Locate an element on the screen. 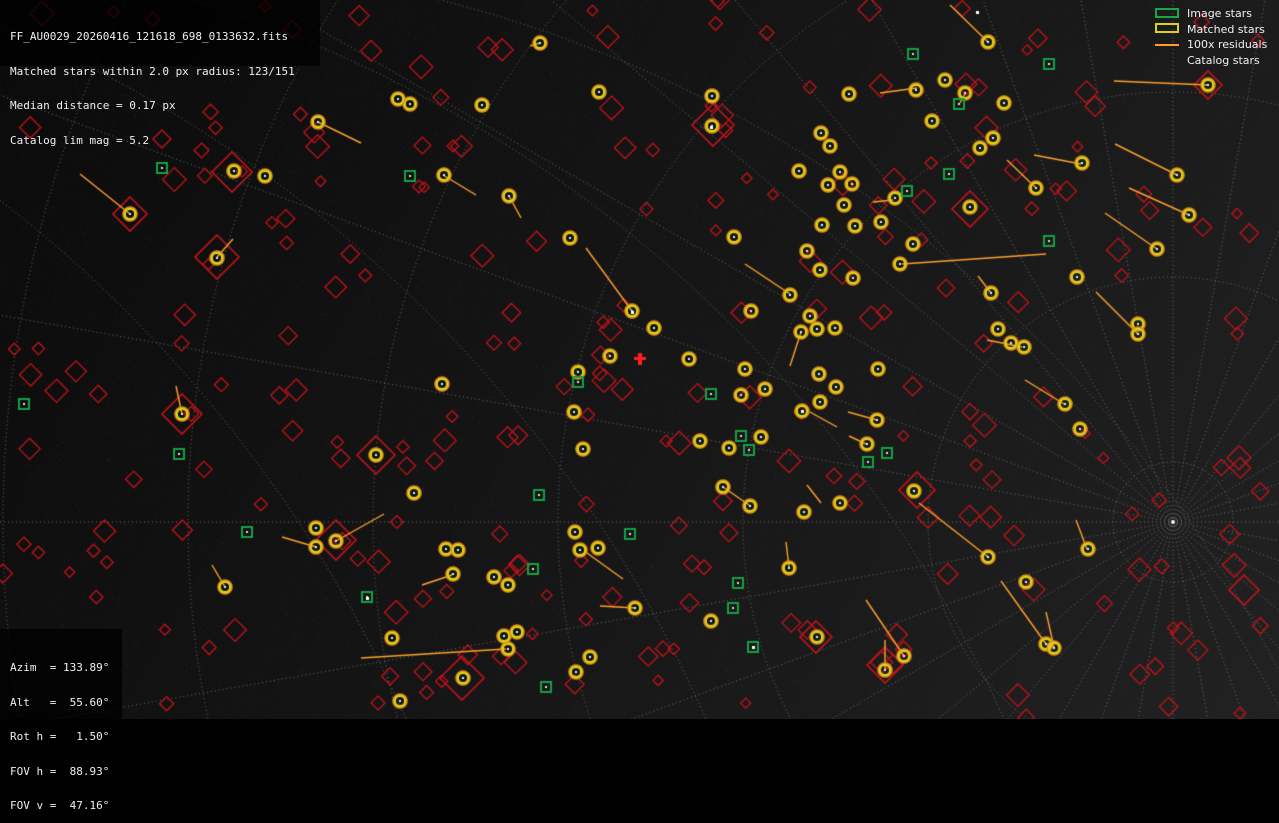 This screenshot has width=1279, height=823. fov-h-text: FOV h = 88.93° is located at coordinates (60, 771).